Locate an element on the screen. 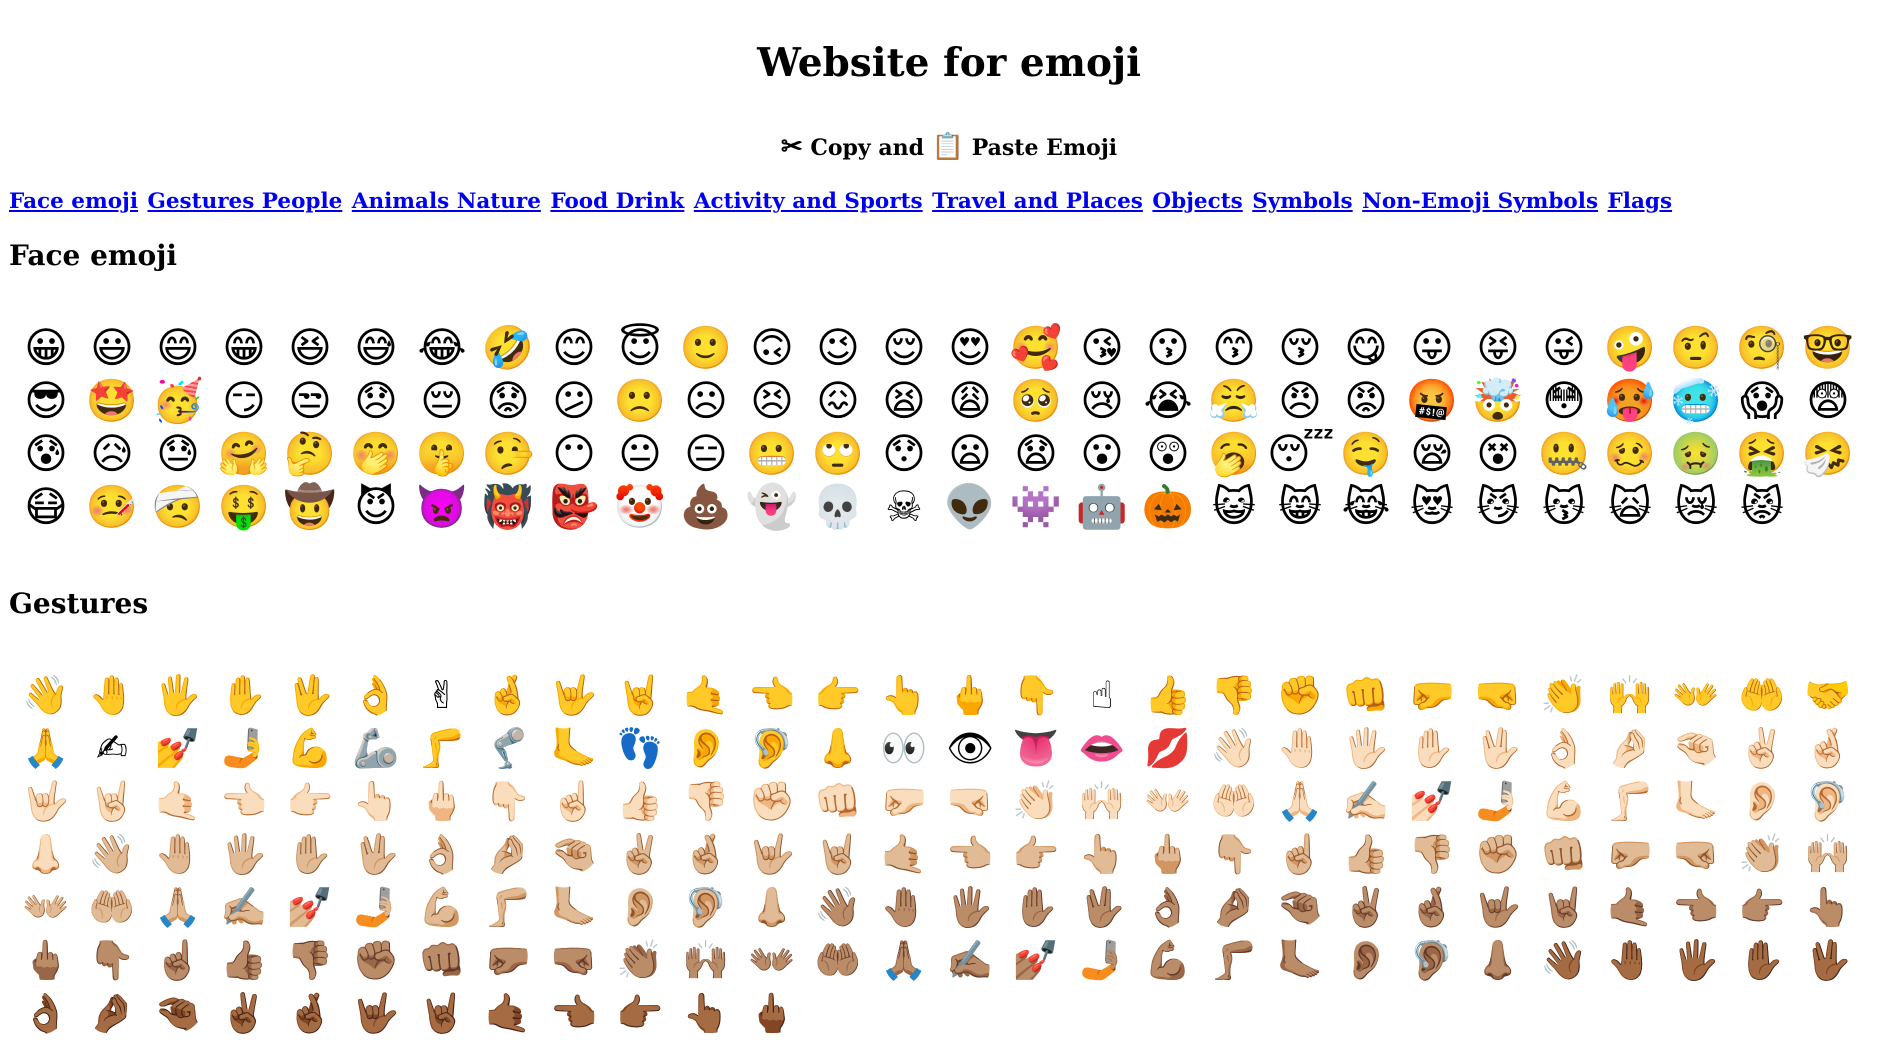  face-emoji-72: 😮 is located at coordinates (1102, 453).